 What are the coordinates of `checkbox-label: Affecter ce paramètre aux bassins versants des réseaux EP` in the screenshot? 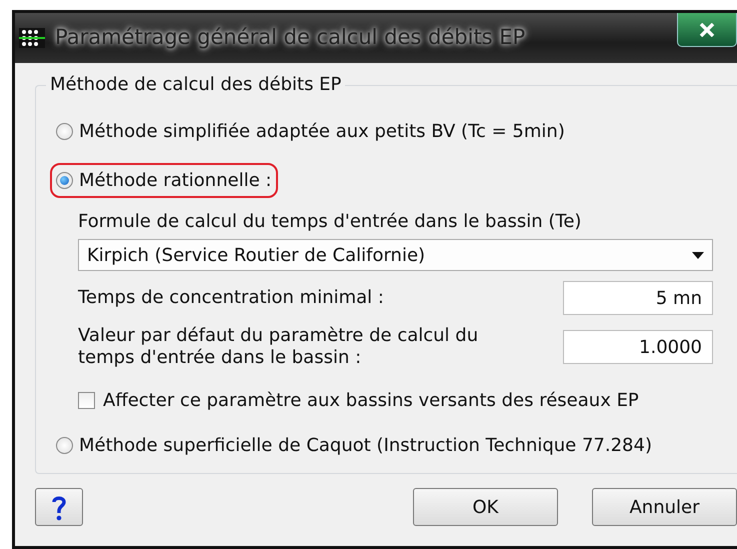 It's located at (371, 401).